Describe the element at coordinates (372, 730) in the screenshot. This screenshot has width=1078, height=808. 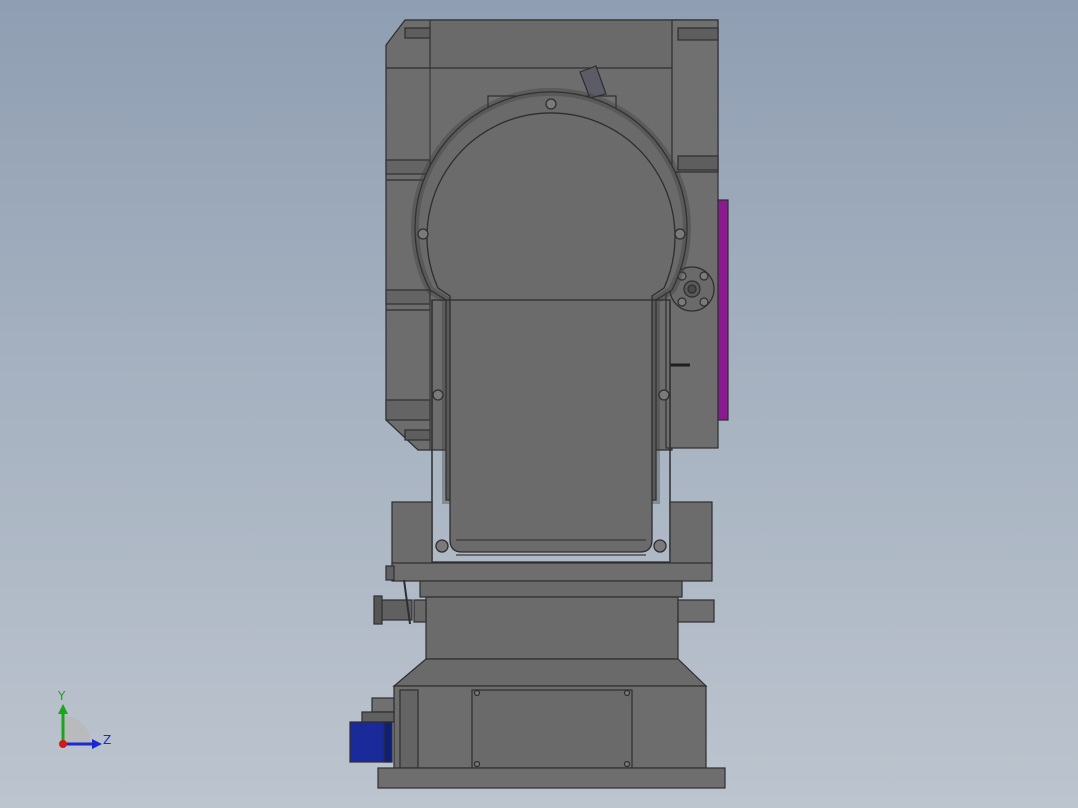
I see `base-connectors` at that location.